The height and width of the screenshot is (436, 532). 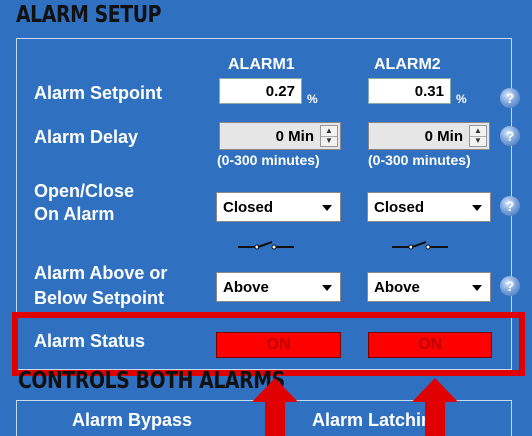 What do you see at coordinates (74, 214) in the screenshot?
I see `label-open-close-line2: On Alarm` at bounding box center [74, 214].